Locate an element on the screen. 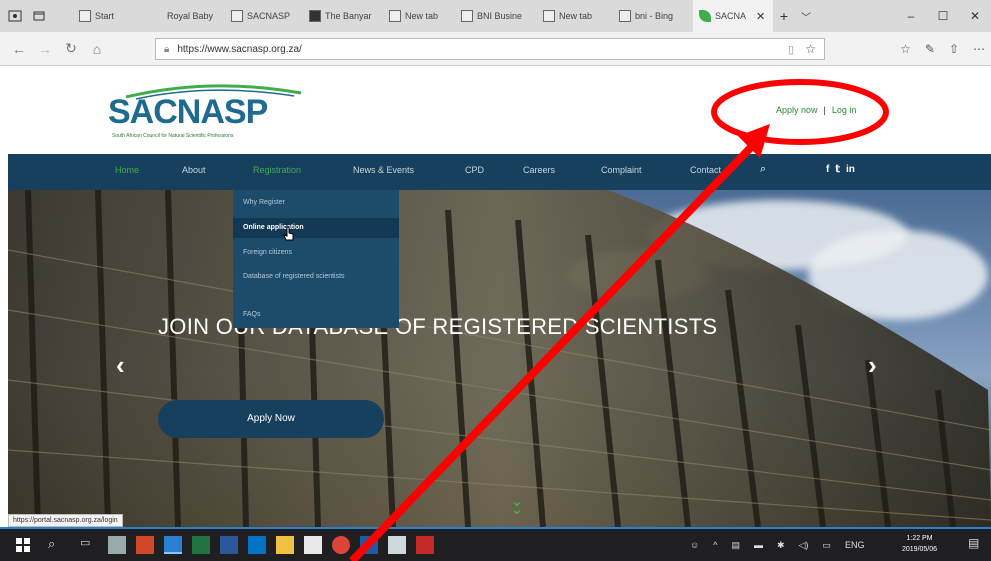 This screenshot has width=991, height=561. tab-new-1: New tab is located at coordinates (419, 16).